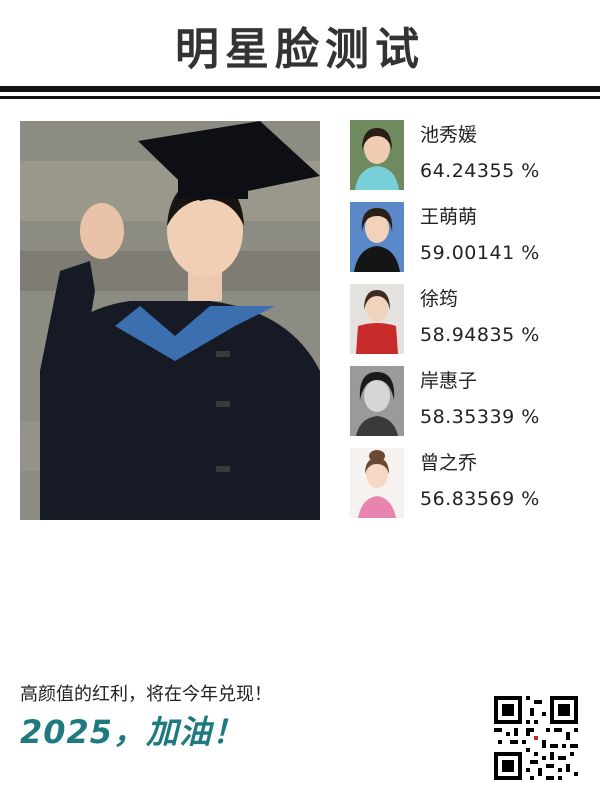 The image size is (600, 800). What do you see at coordinates (470, 483) in the screenshot?
I see `match-item: 曾之乔 56.83569 %` at bounding box center [470, 483].